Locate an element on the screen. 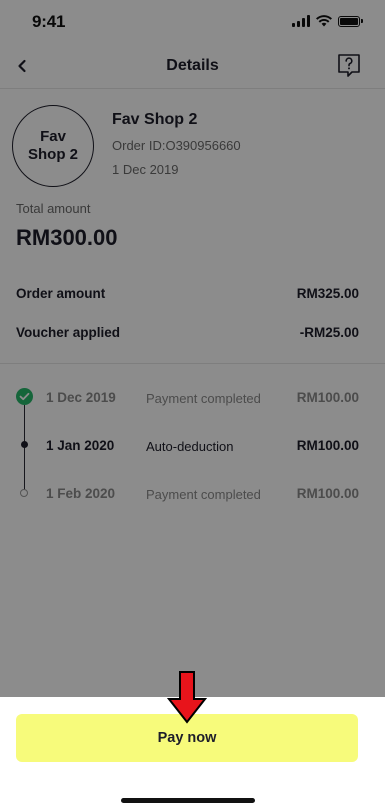 The height and width of the screenshot is (812, 385). bottom-sheet: Pay now is located at coordinates (192, 754).